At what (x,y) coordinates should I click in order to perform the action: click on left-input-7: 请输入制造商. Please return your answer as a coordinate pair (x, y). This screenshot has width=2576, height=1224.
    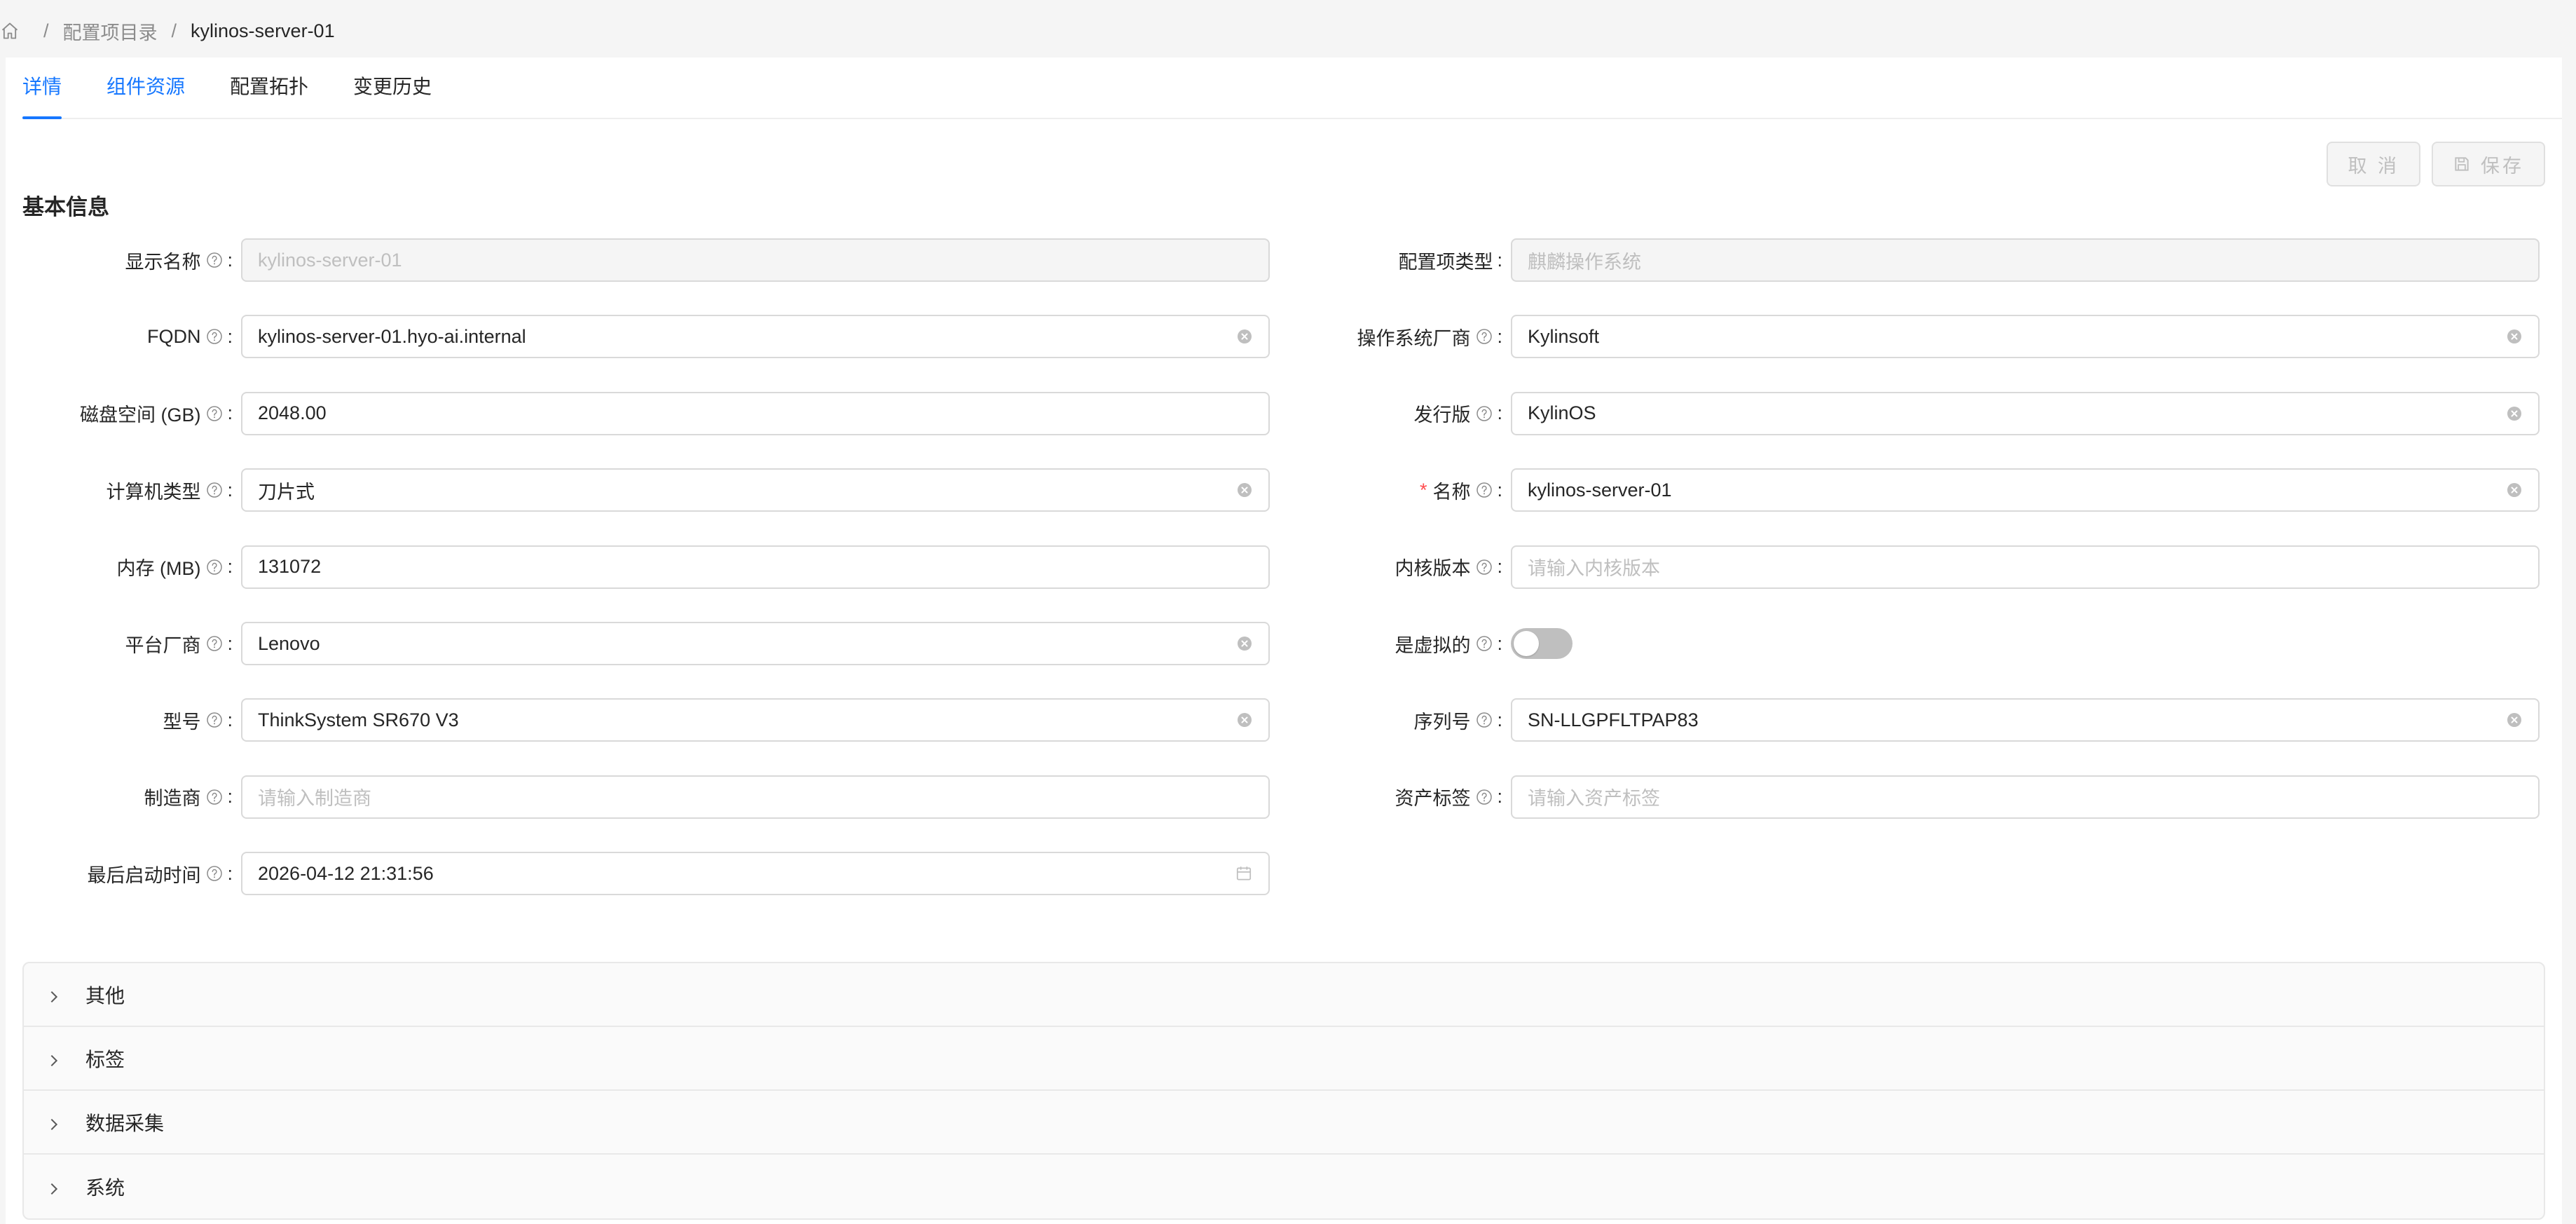
    Looking at the image, I should click on (756, 797).